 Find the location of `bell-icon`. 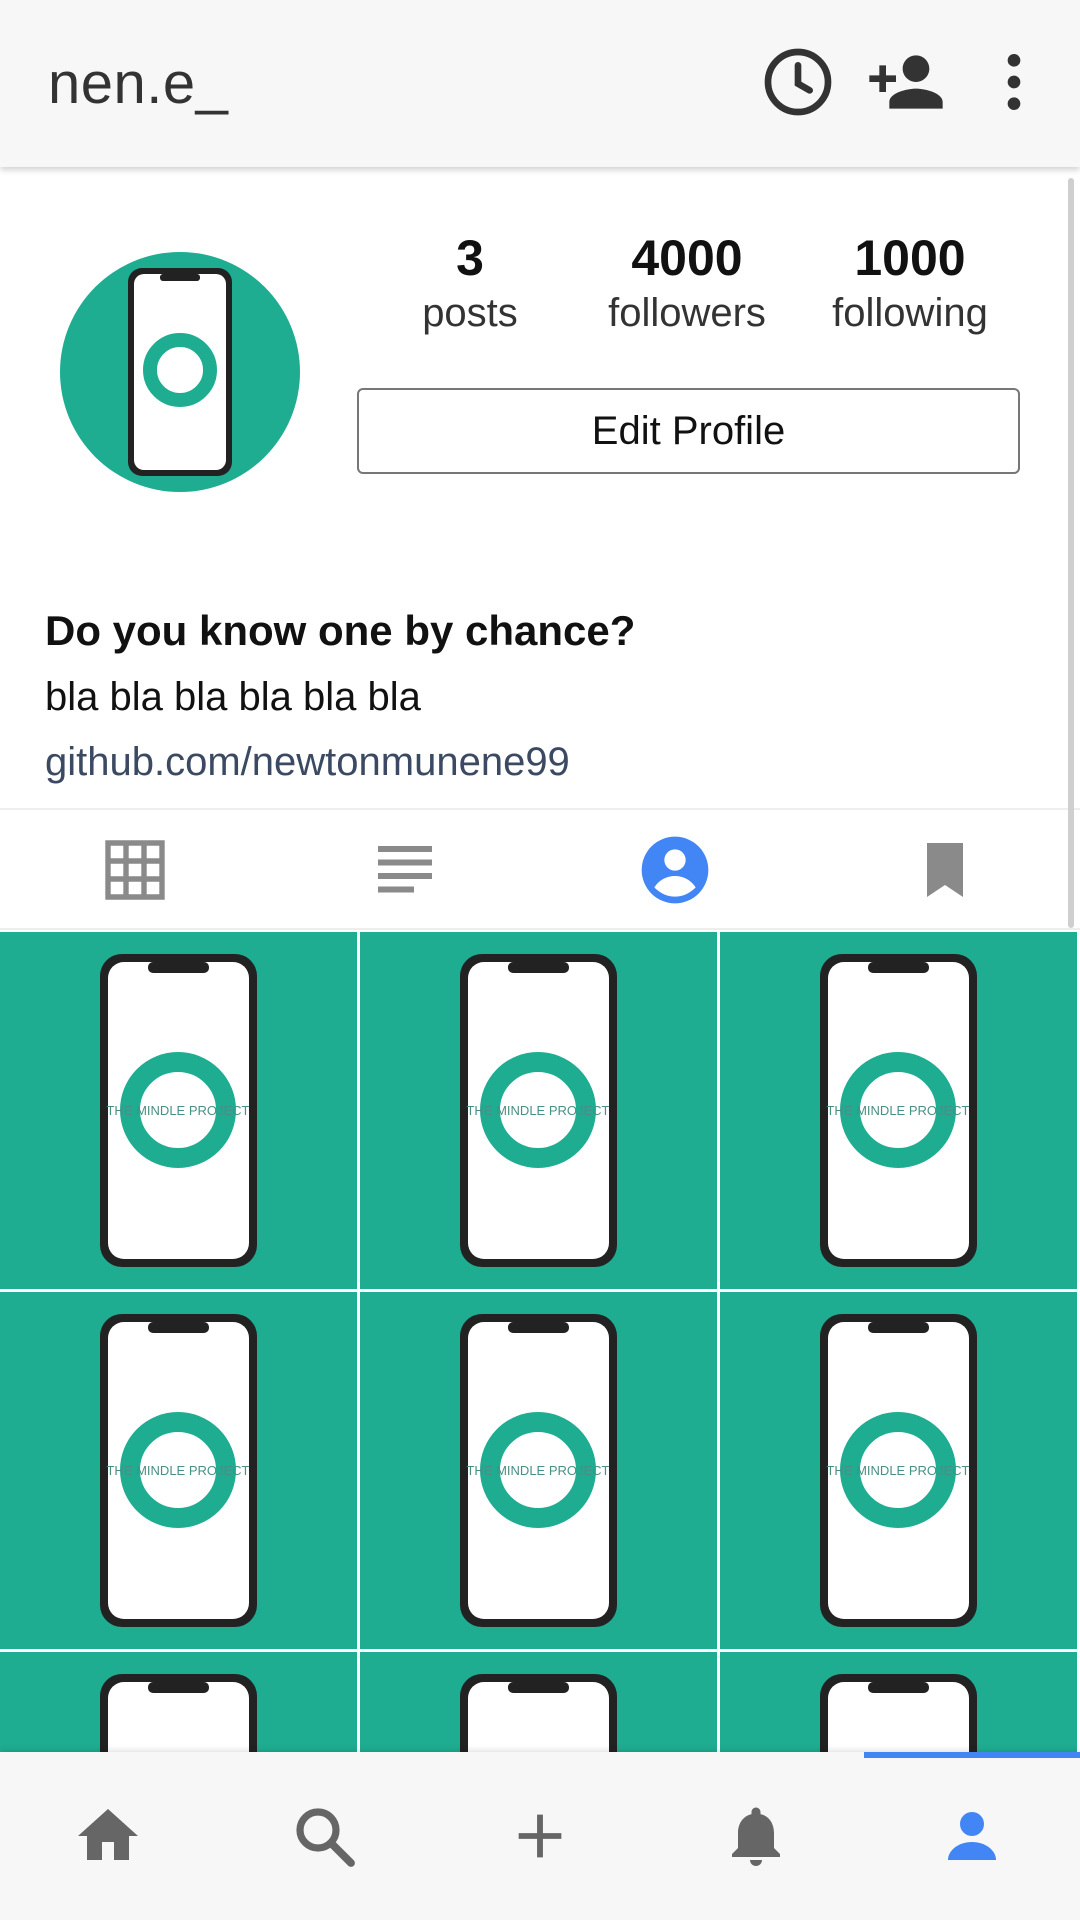

bell-icon is located at coordinates (756, 1836).